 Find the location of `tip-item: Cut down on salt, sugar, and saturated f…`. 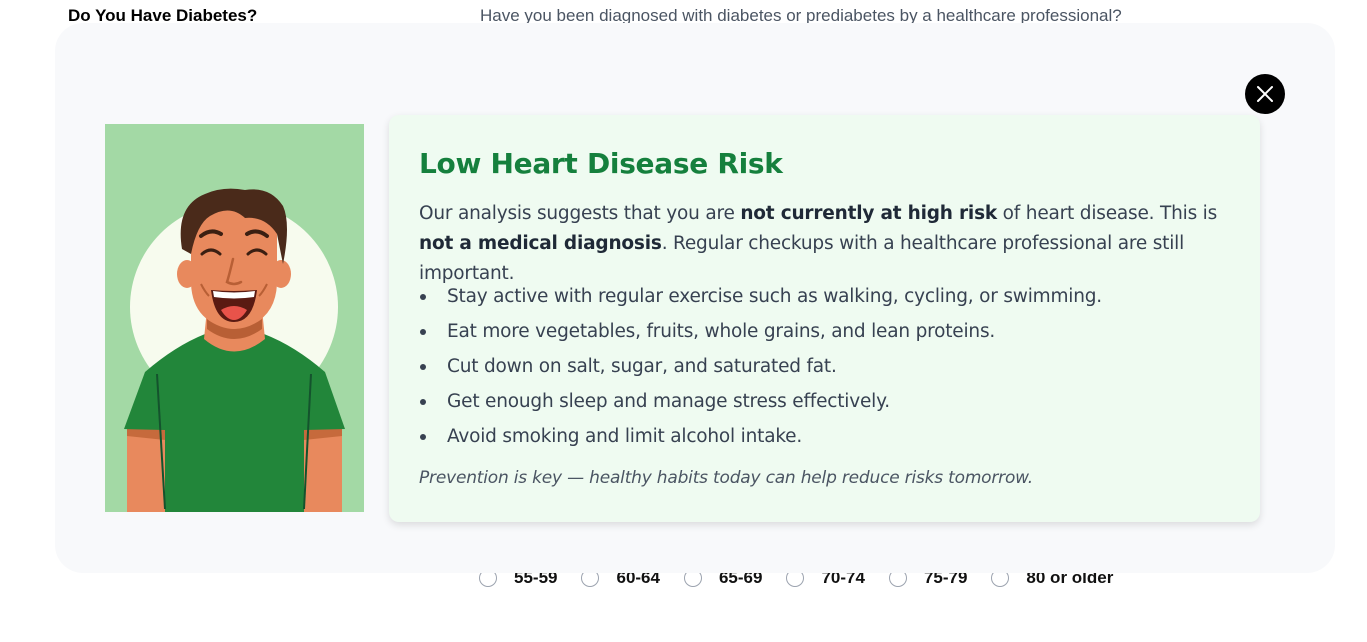

tip-item: Cut down on salt, sugar, and saturated f… is located at coordinates (760, 366).